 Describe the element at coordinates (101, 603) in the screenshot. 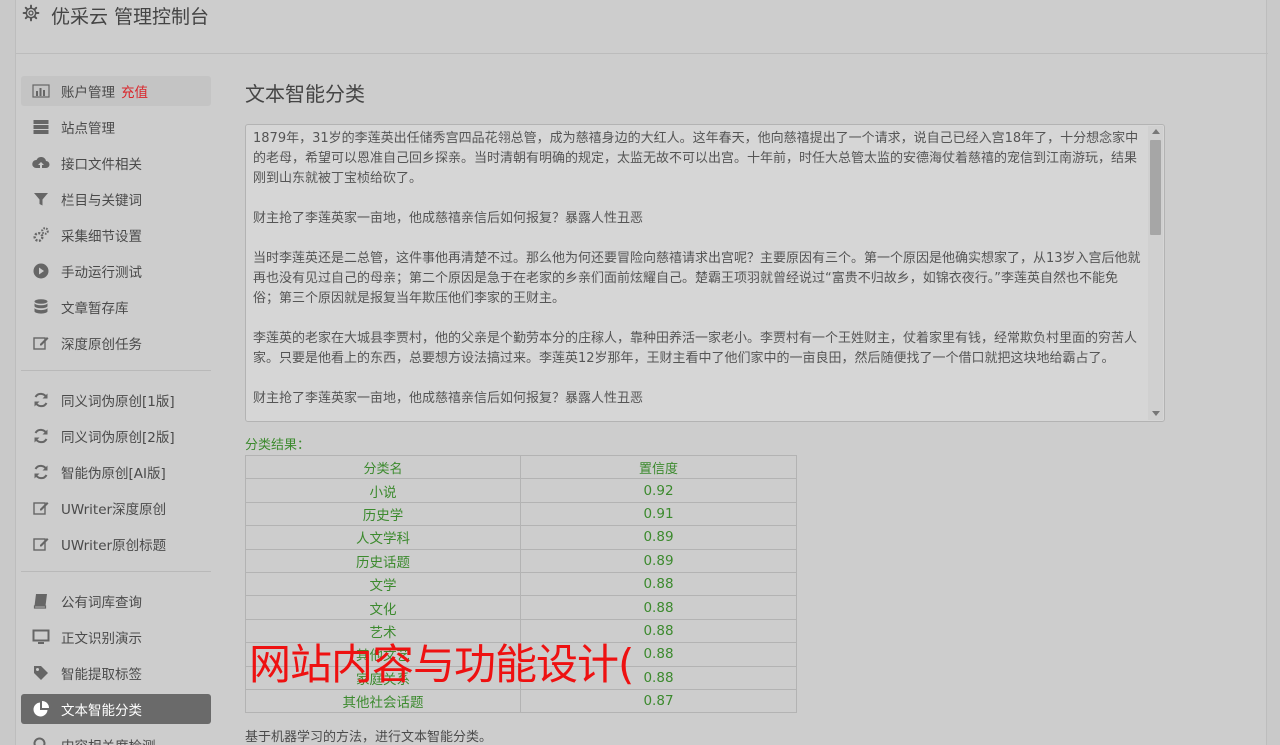

I see `sidebar-item-label: 公有词库查询` at that location.